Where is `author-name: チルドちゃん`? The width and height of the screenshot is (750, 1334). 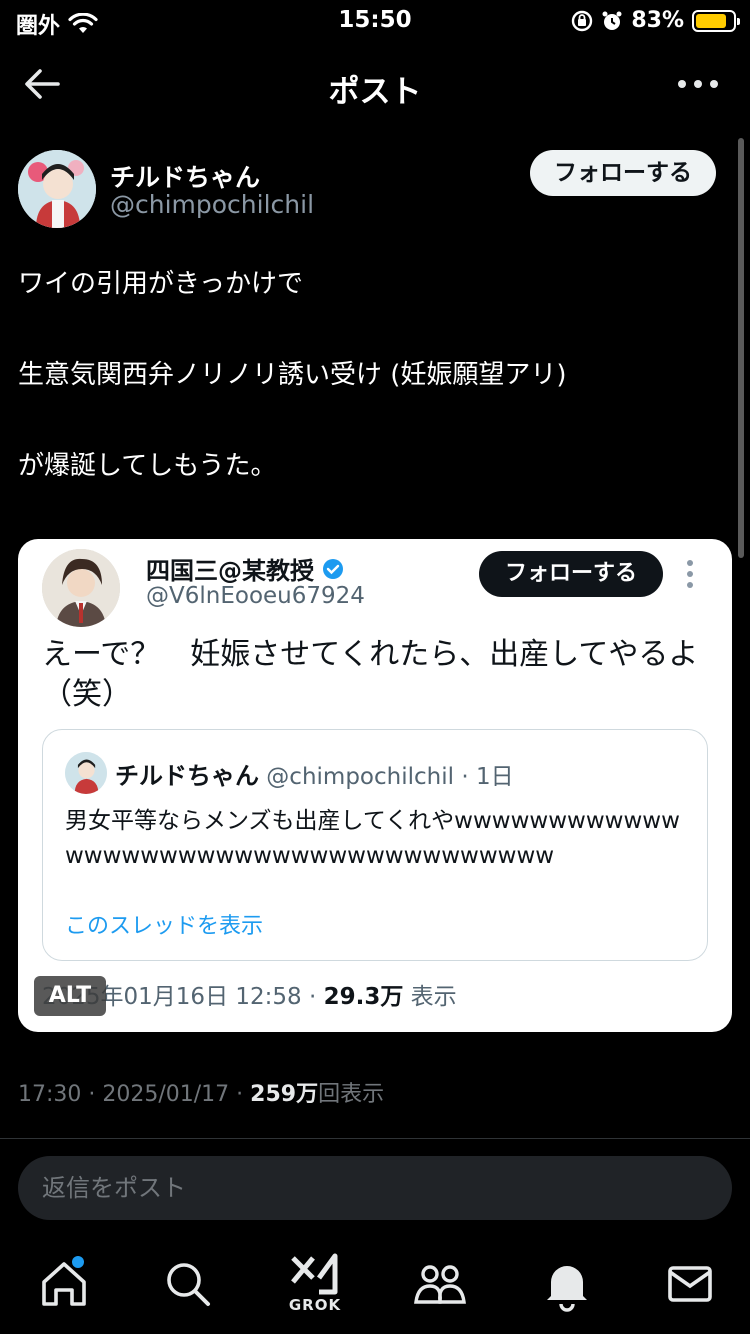
author-name: チルドちゃん is located at coordinates (185, 176).